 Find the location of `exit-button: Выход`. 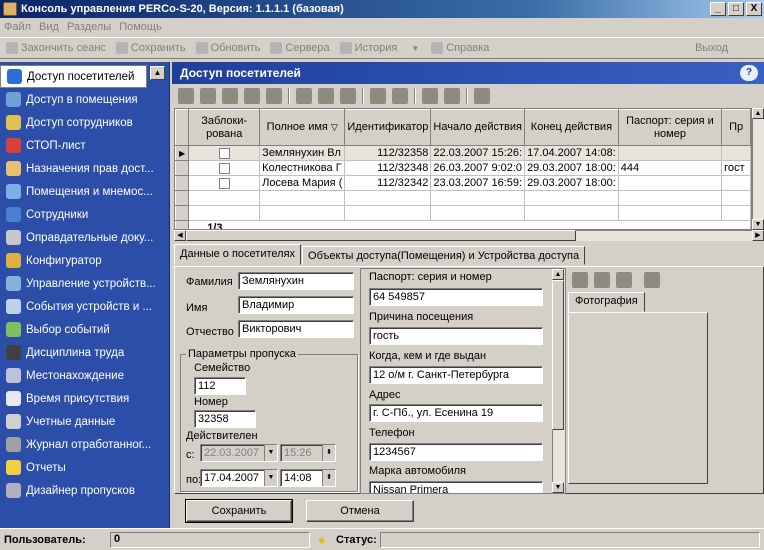

exit-button: Выход is located at coordinates (711, 48).